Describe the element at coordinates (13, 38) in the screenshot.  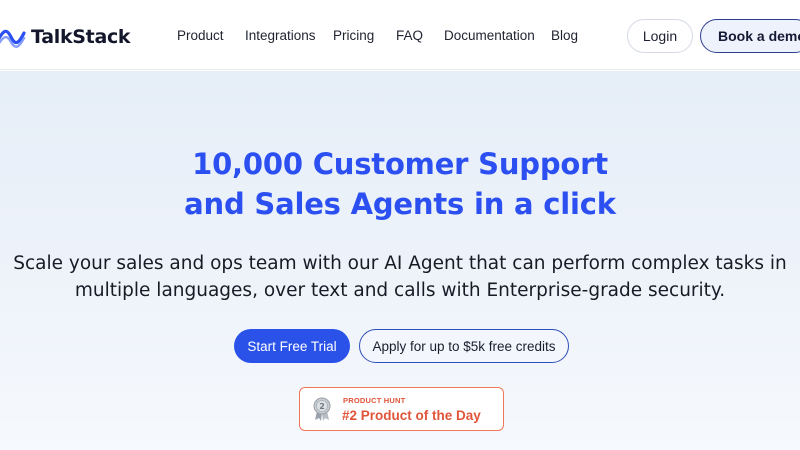
I see `brand-wave-icon` at that location.